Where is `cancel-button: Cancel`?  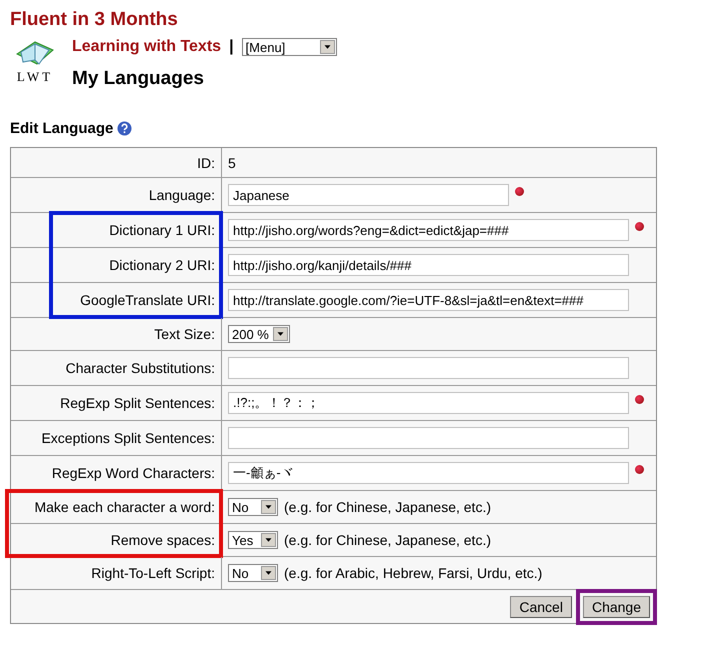 cancel-button: Cancel is located at coordinates (541, 607).